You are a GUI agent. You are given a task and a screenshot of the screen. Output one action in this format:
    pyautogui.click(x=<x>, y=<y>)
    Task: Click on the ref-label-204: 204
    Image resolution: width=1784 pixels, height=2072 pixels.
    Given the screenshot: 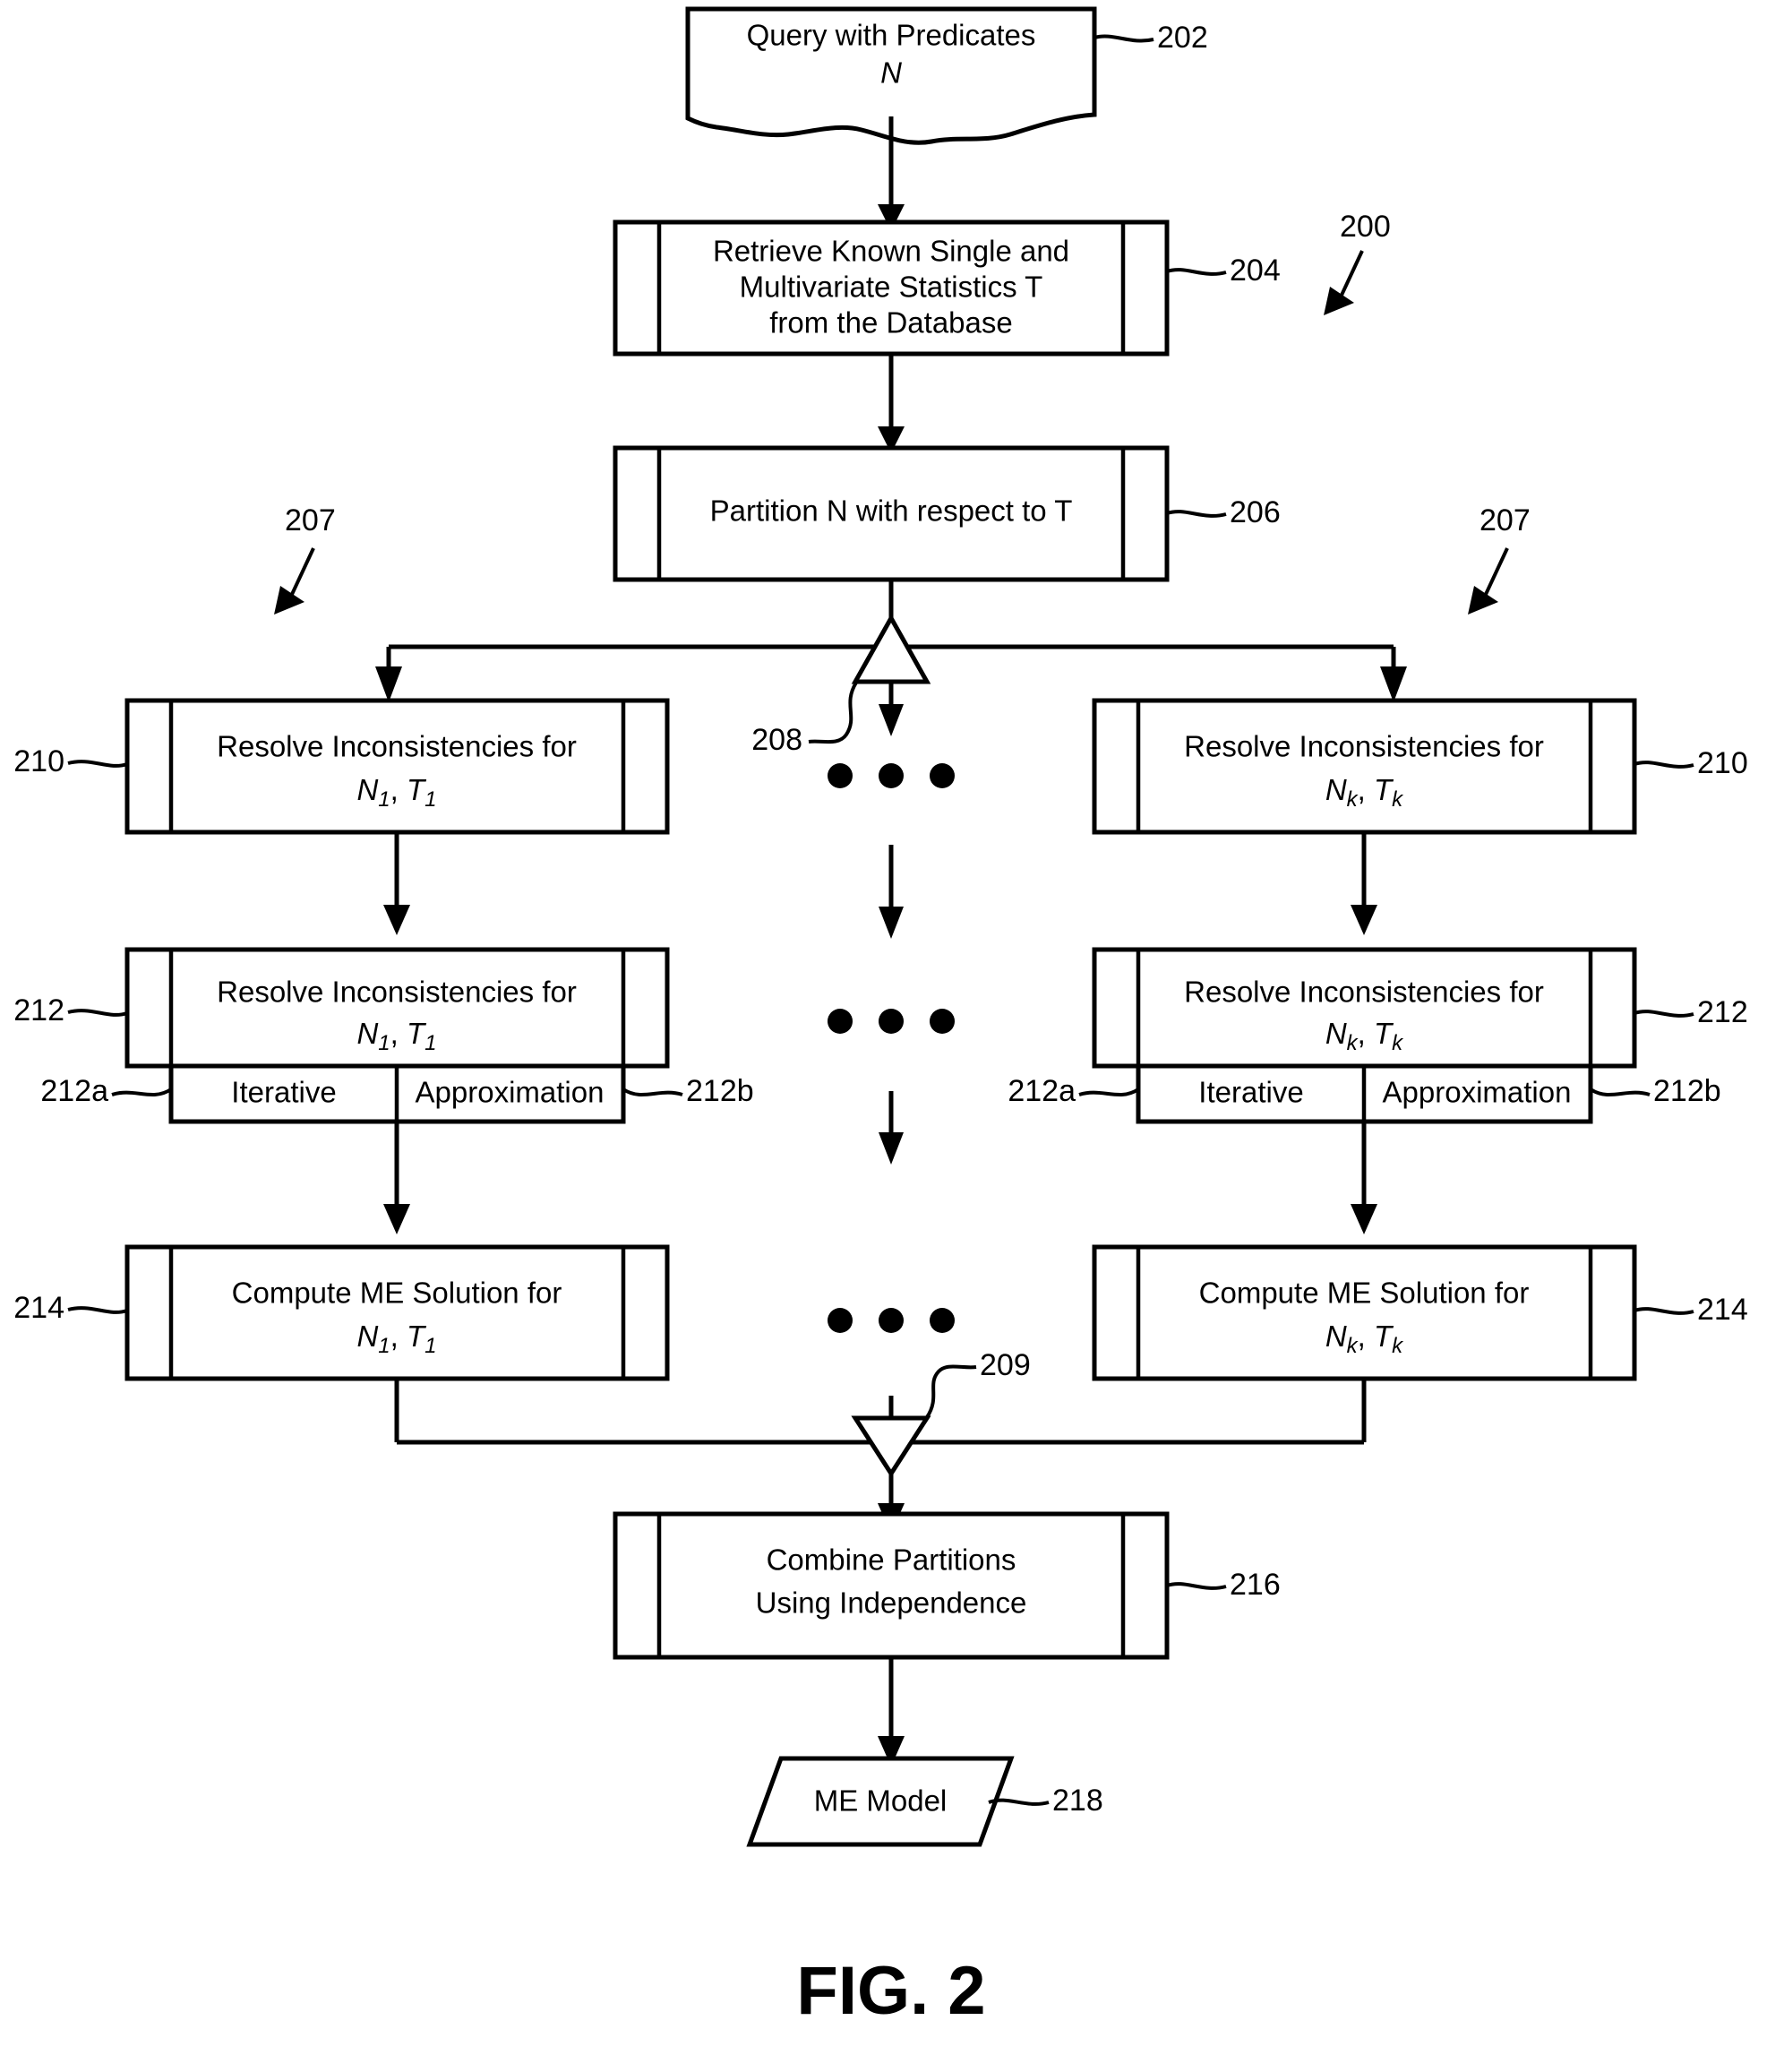 What is the action you would take?
    pyautogui.click(x=1255, y=271)
    